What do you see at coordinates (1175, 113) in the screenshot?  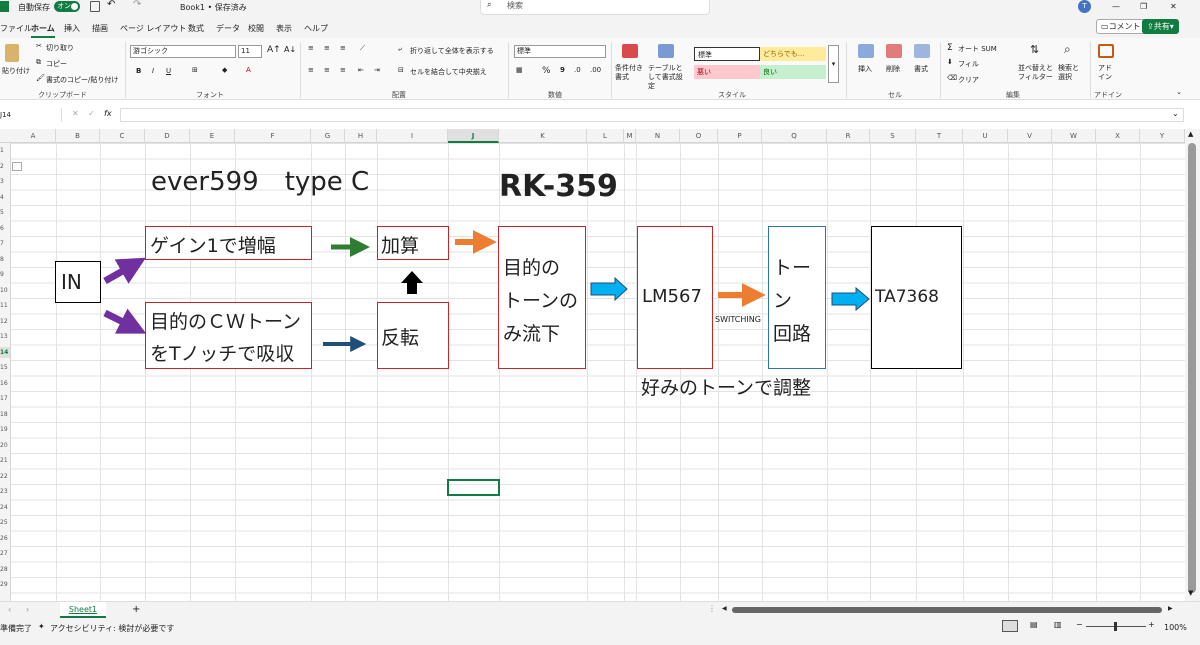 I see `expand-formula-icon: ⌄` at bounding box center [1175, 113].